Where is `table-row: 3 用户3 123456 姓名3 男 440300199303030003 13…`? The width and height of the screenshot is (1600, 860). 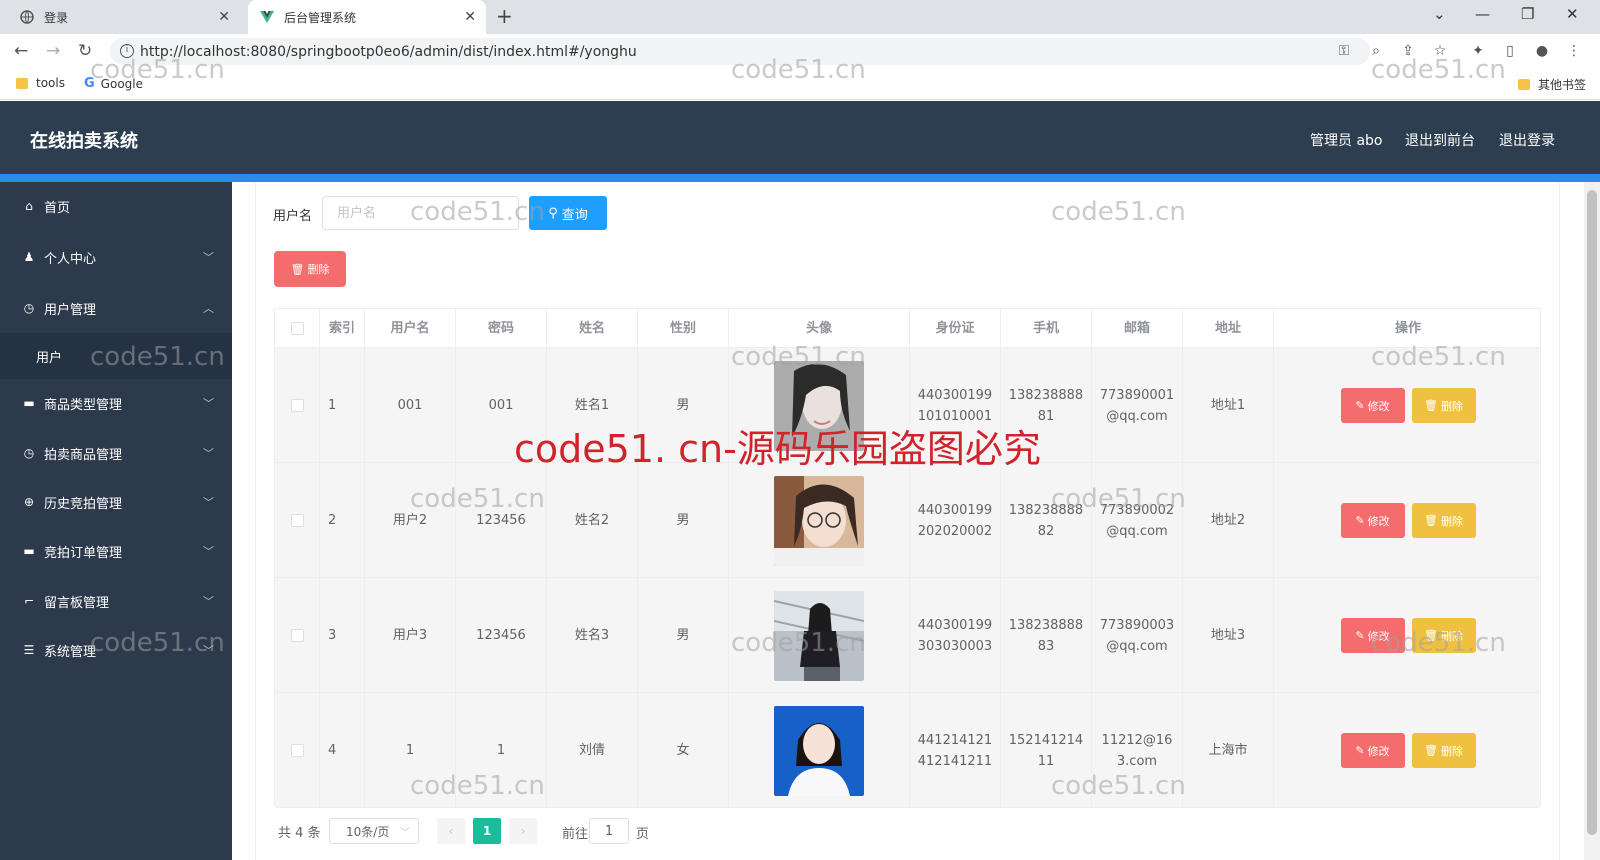
table-row: 3 用户3 123456 姓名3 男 440300199303030003 13… is located at coordinates (907, 635).